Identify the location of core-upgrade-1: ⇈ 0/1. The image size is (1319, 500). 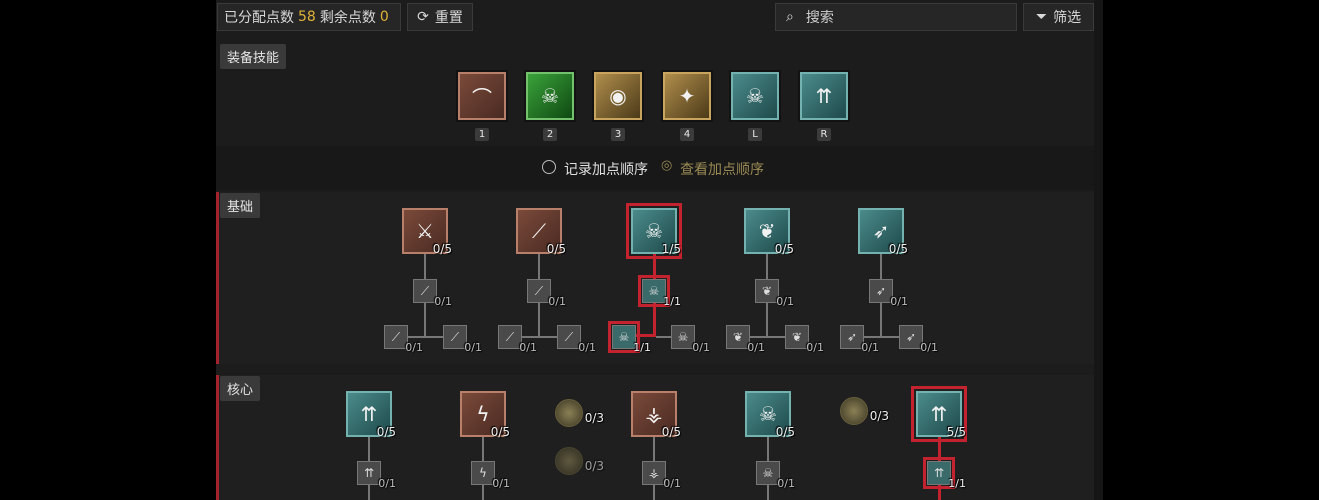
(376, 475).